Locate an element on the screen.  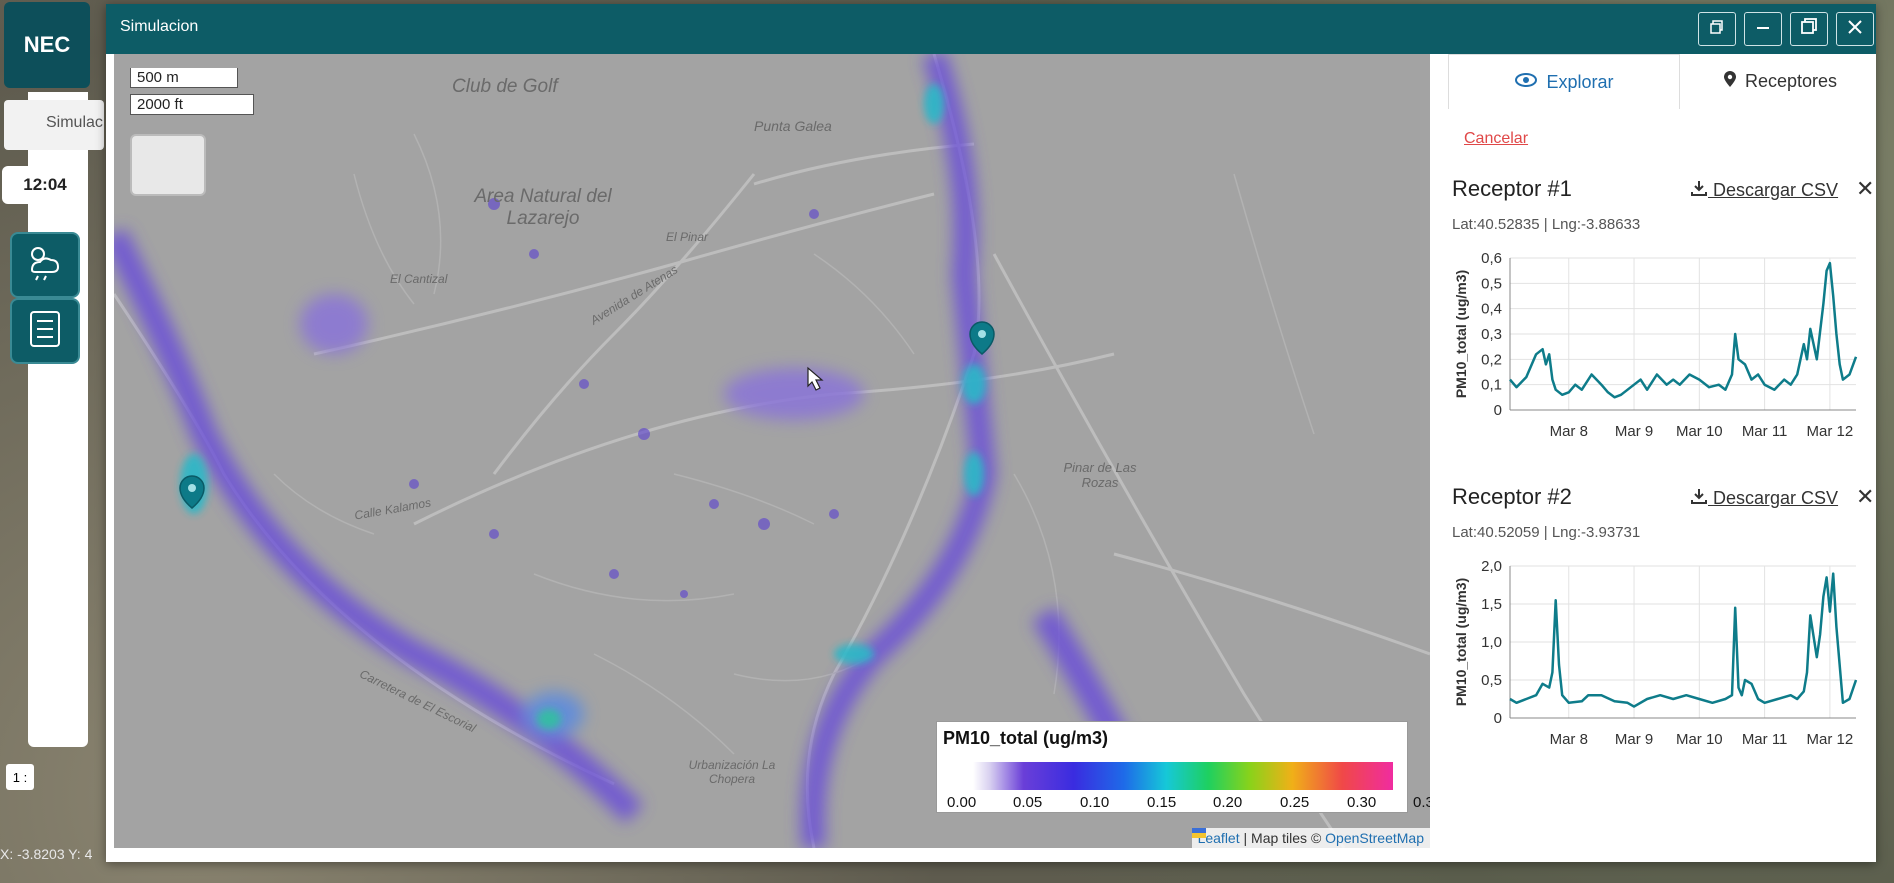
weather-button is located at coordinates (45, 265).